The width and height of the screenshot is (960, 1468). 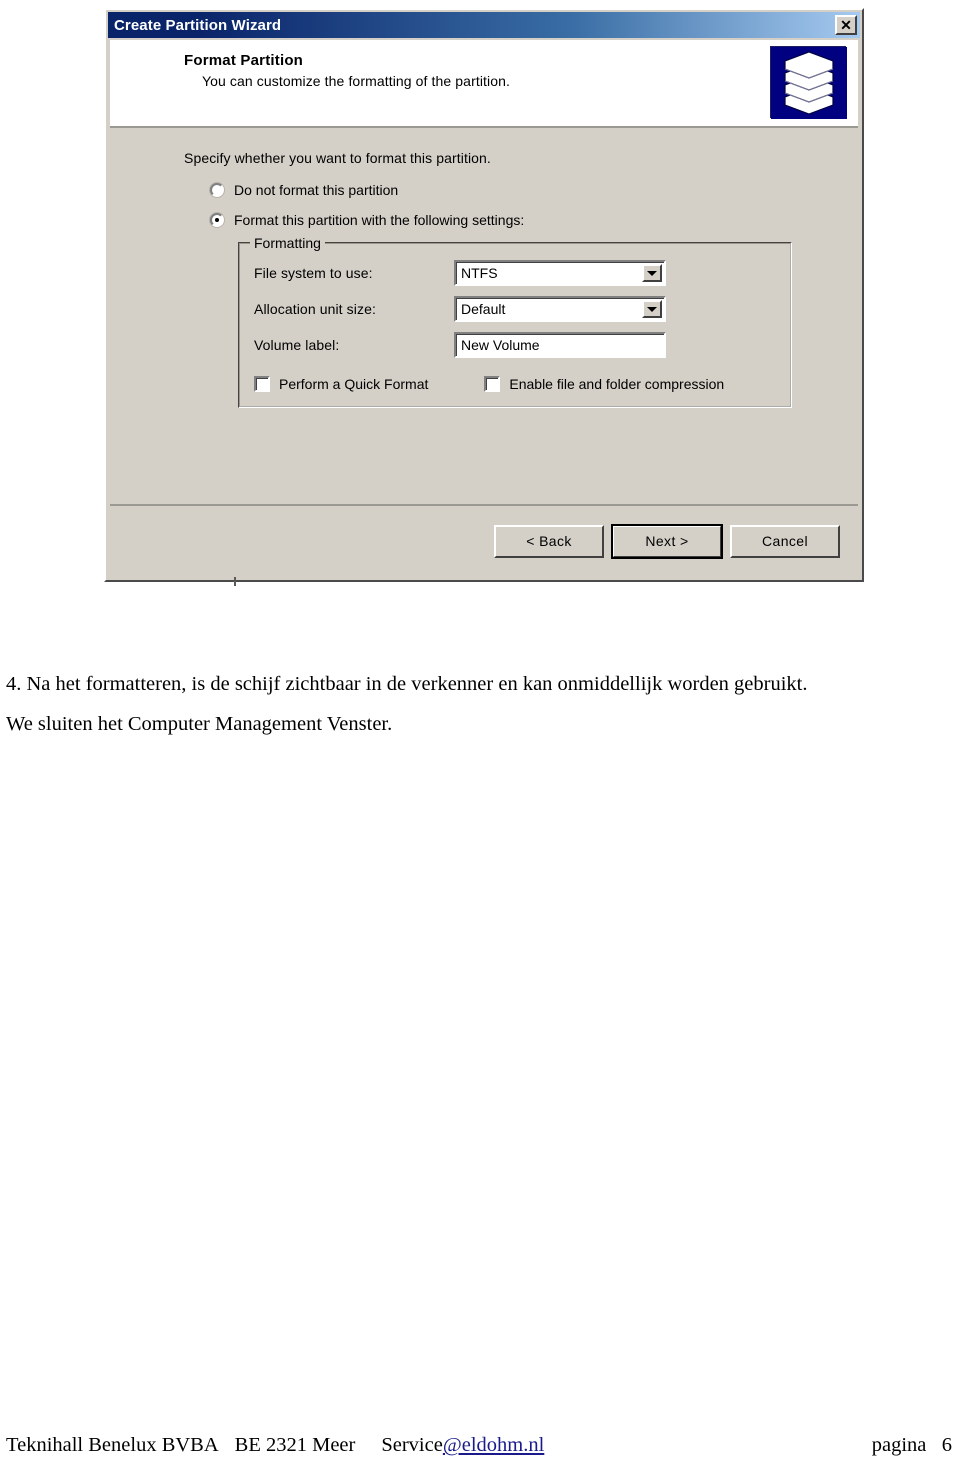 I want to click on footer-organisation: Teknihall Benelux BVBA, so click(x=112, y=1445).